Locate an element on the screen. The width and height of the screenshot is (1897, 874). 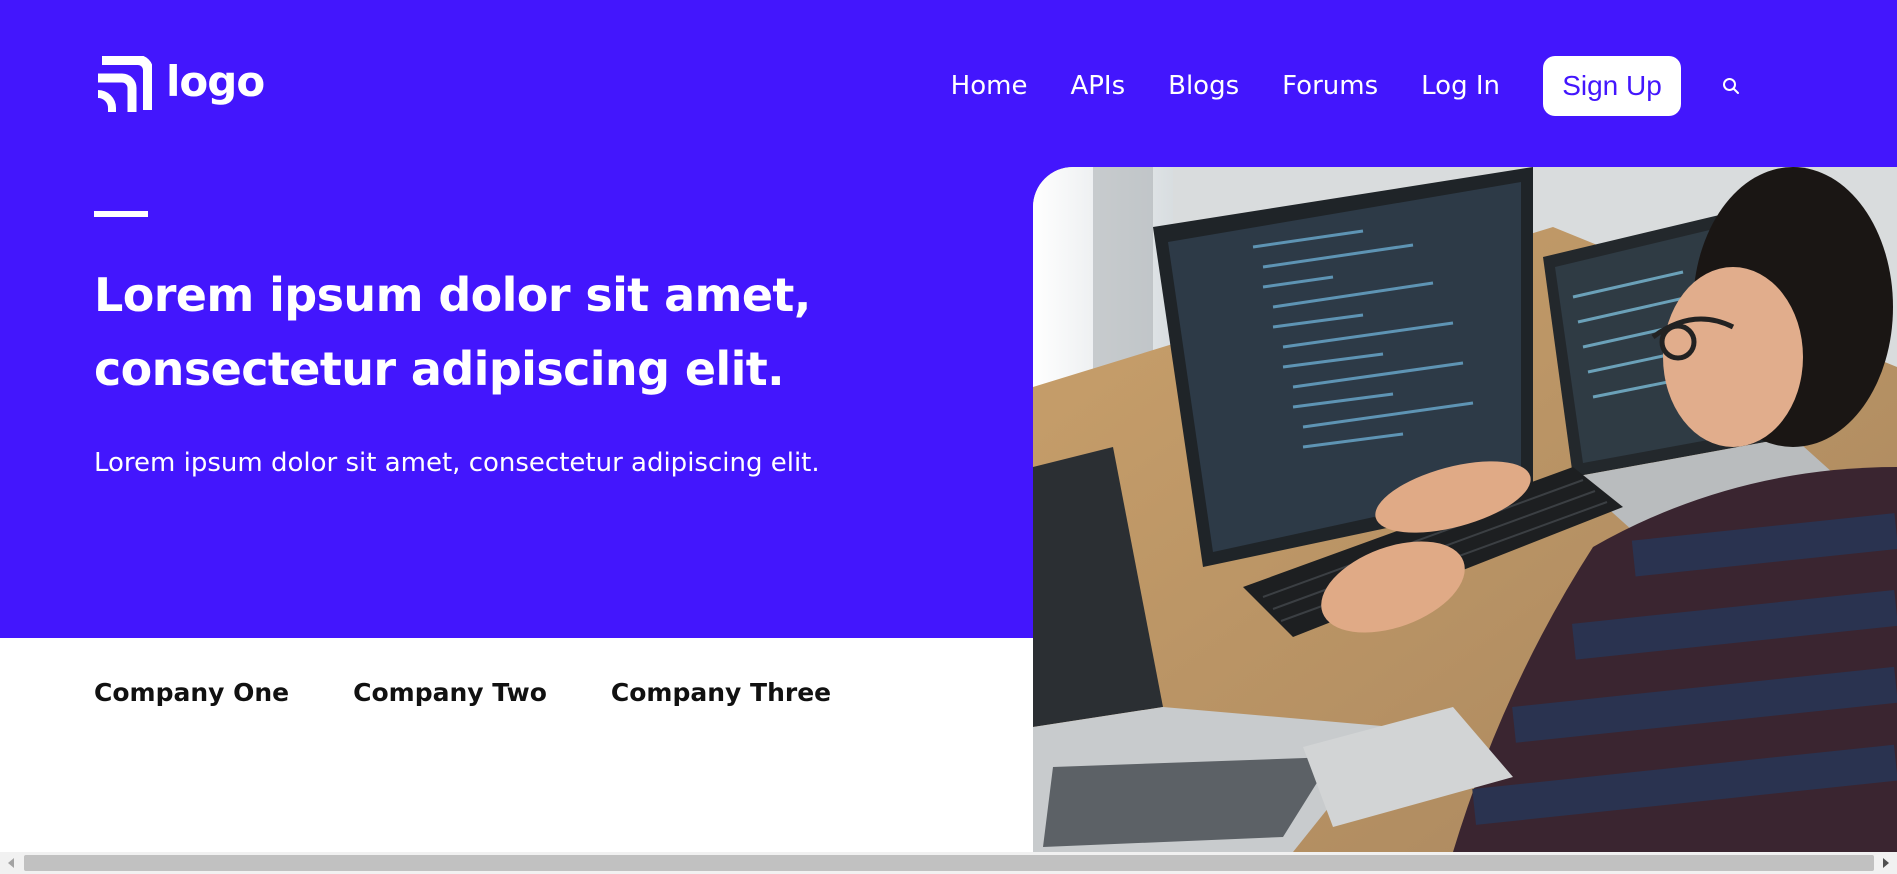
logo-text: logo is located at coordinates (215, 81).